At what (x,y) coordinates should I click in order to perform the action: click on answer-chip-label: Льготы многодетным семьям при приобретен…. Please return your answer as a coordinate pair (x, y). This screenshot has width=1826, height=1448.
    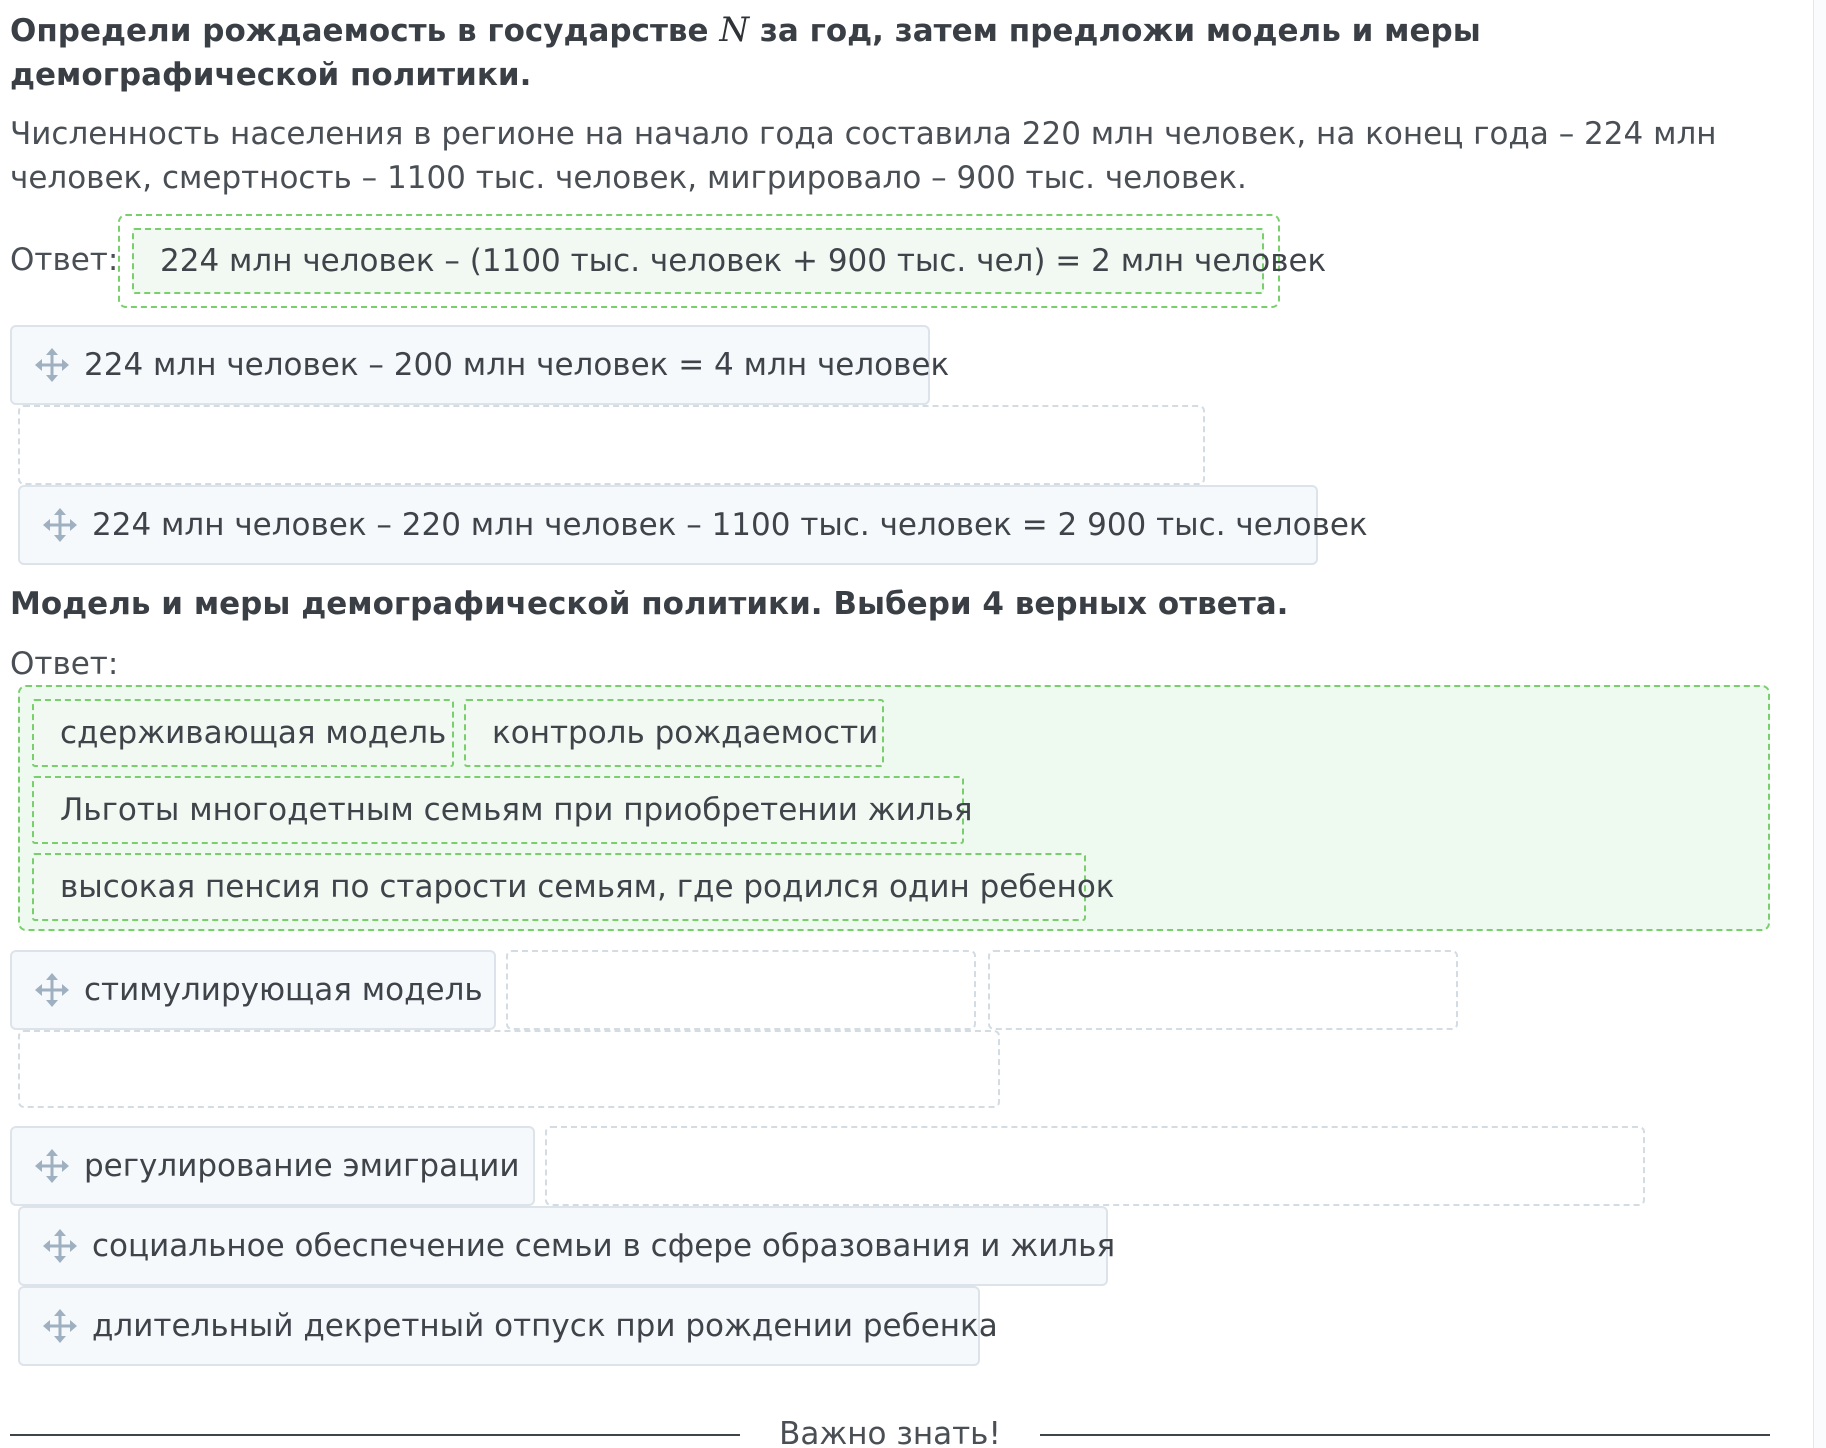
    Looking at the image, I should click on (516, 810).